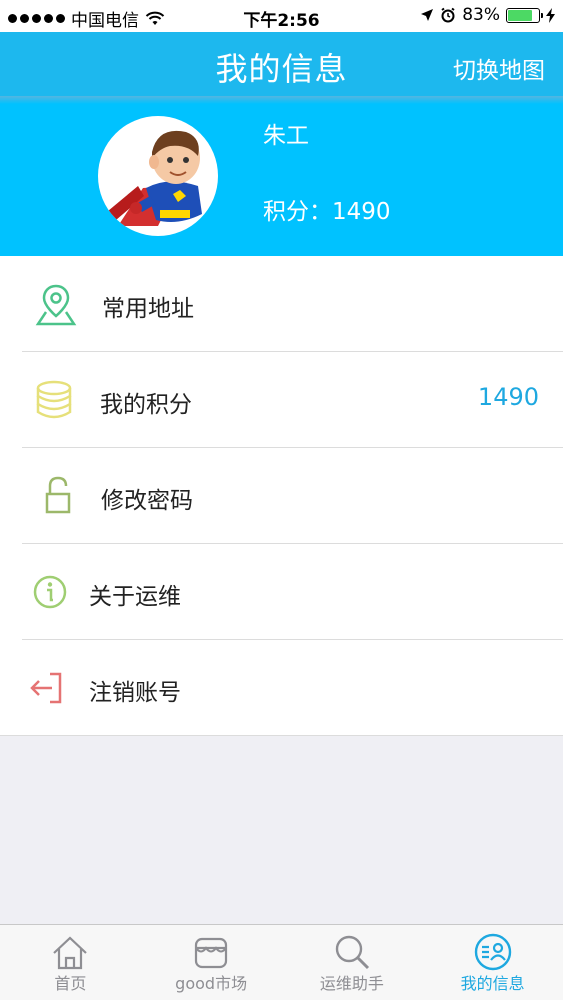 The height and width of the screenshot is (1000, 563). What do you see at coordinates (135, 597) in the screenshot?
I see `menu-item-label: 关于运维` at bounding box center [135, 597].